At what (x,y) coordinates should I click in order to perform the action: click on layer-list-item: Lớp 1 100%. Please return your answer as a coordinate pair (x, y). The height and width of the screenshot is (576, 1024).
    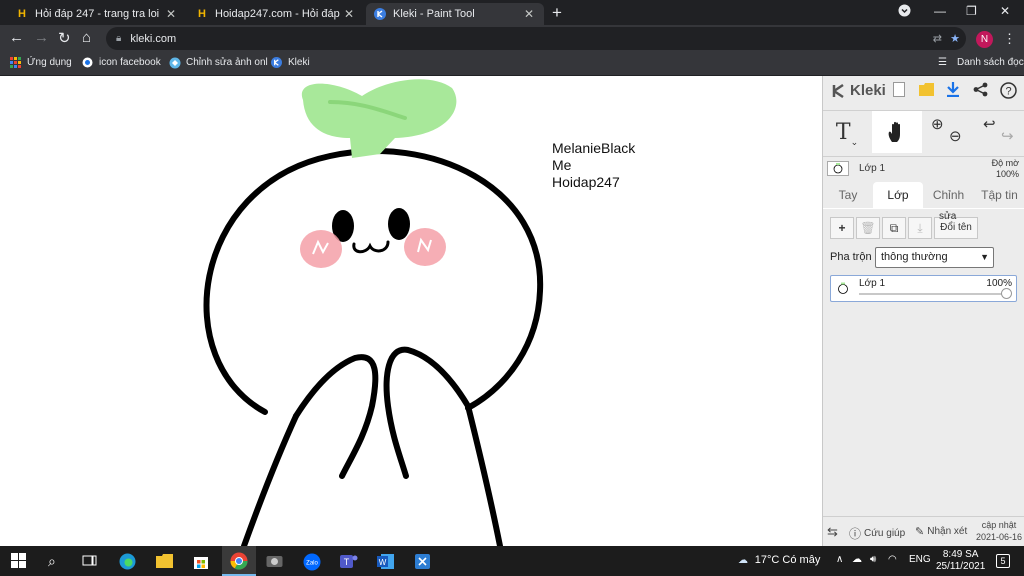
    Looking at the image, I should click on (923, 288).